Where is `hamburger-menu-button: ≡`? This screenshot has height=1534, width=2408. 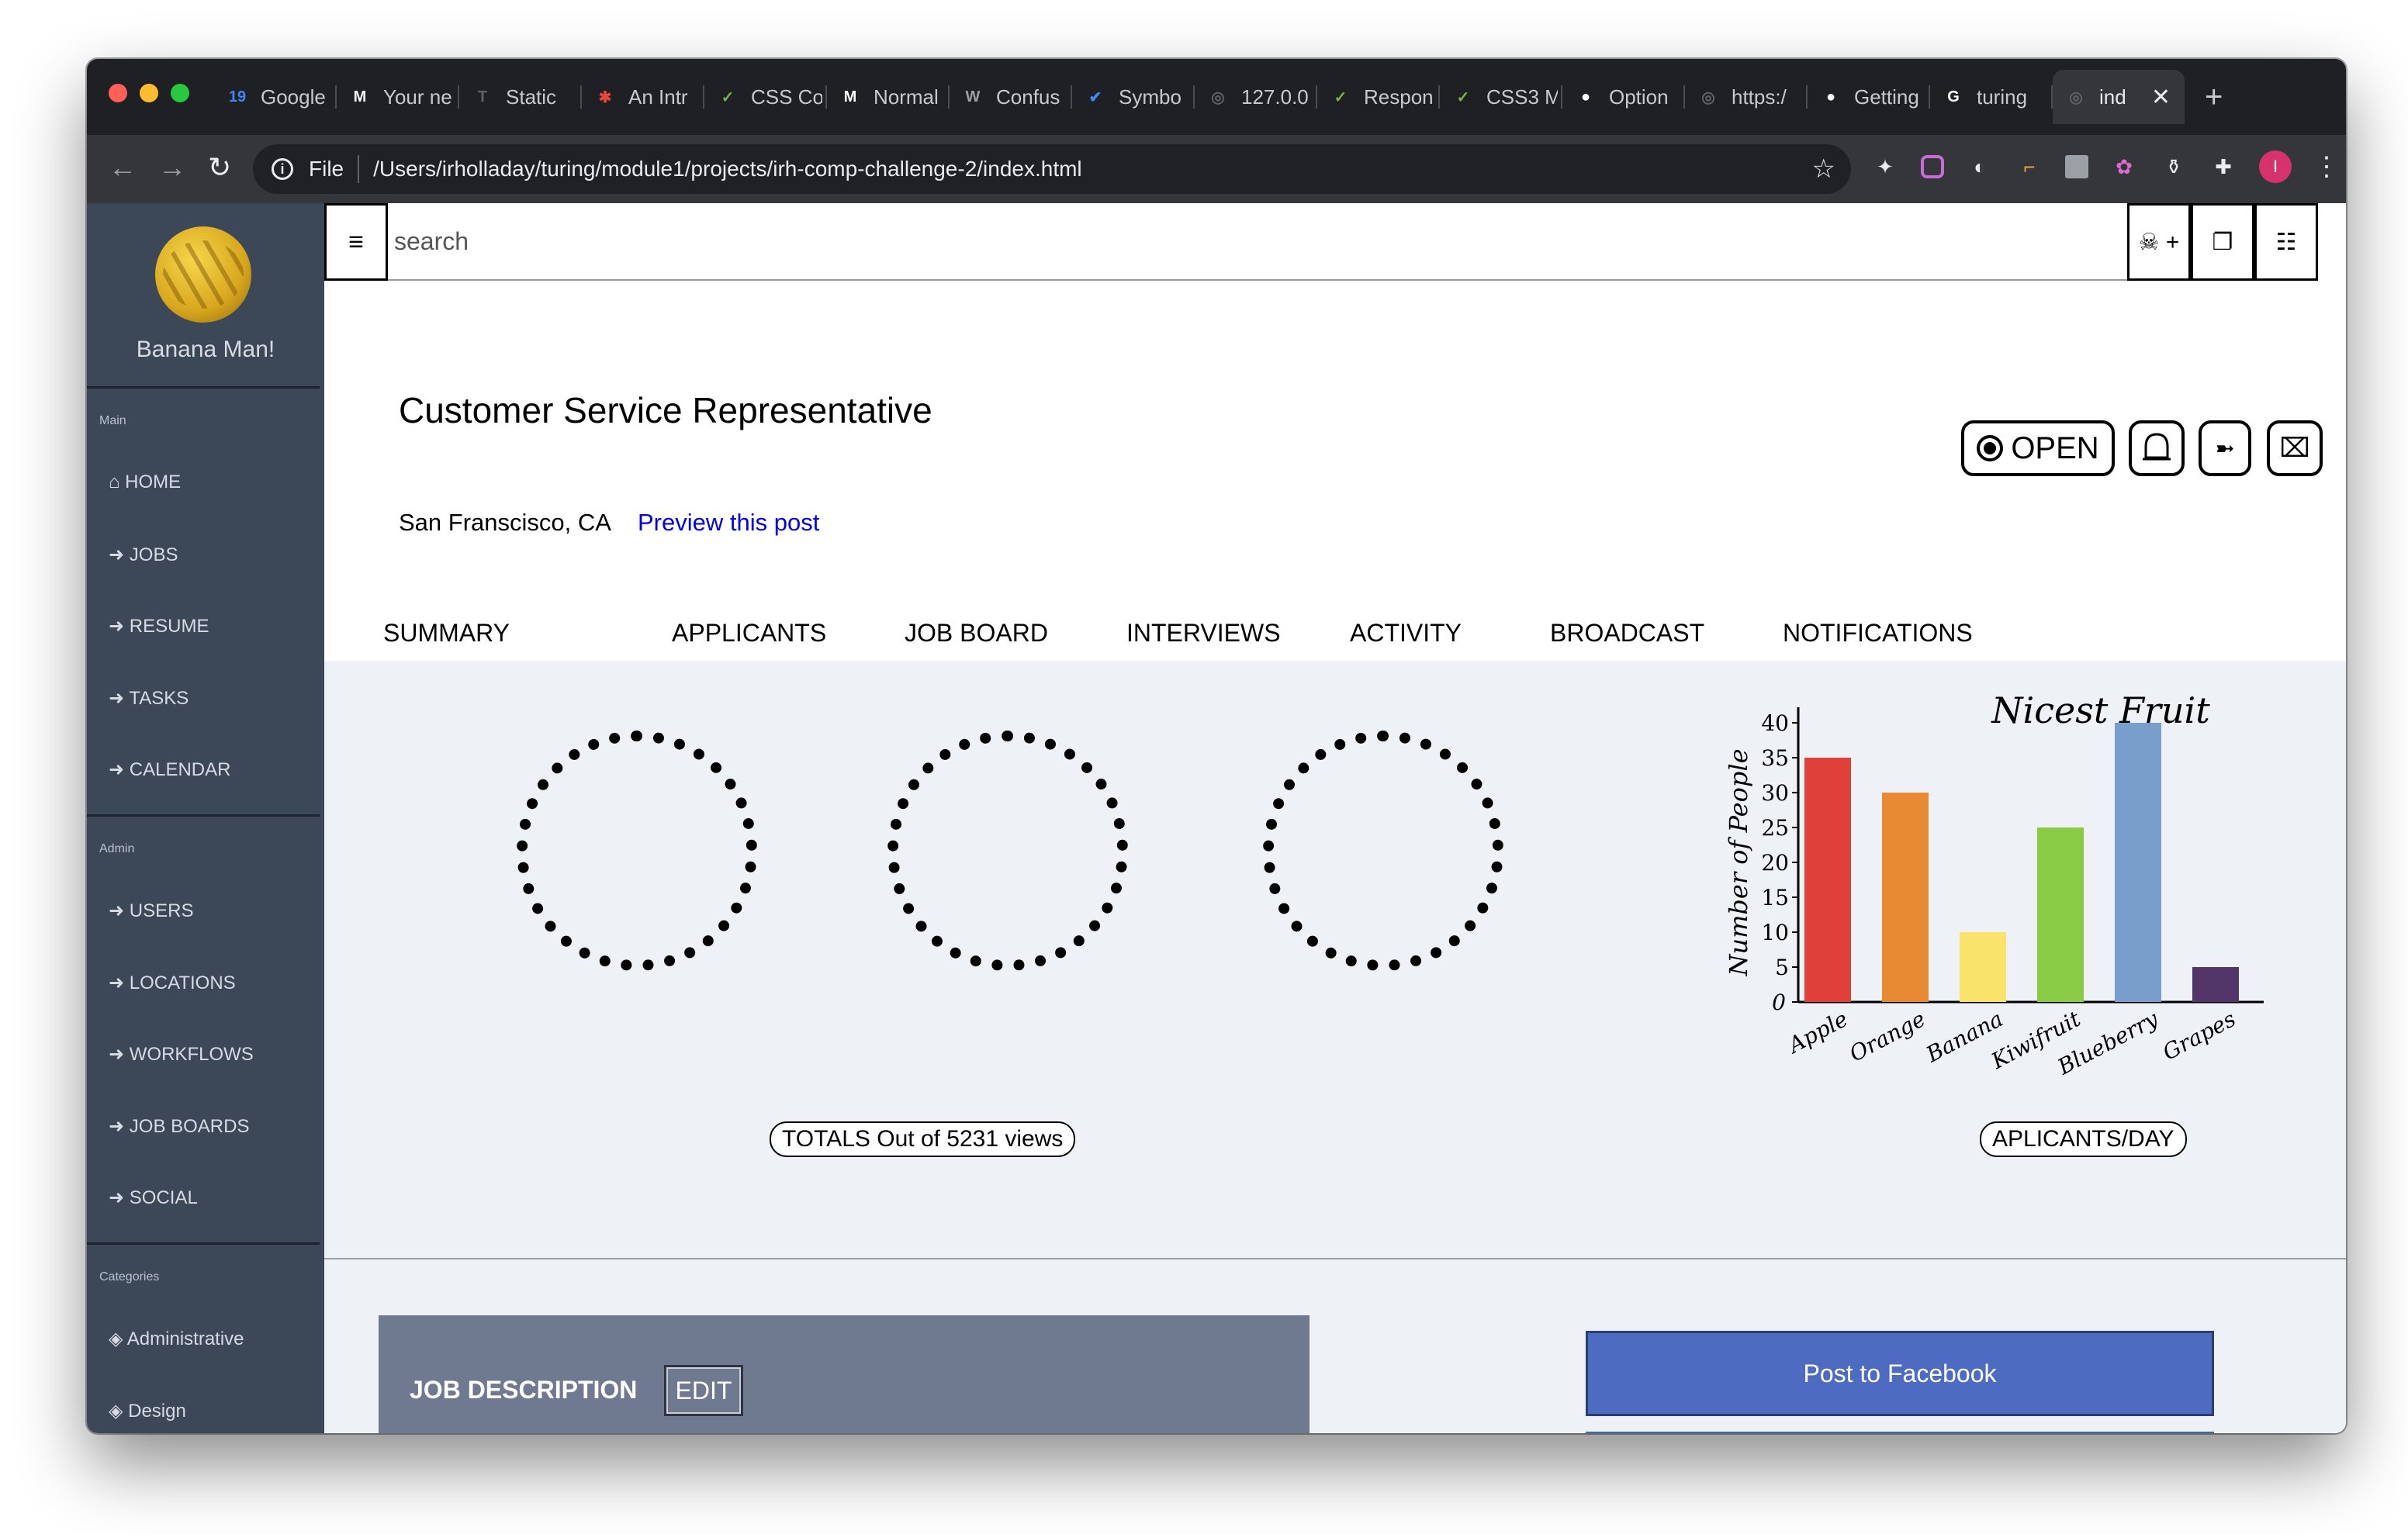
hamburger-menu-button: ≡ is located at coordinates (356, 242).